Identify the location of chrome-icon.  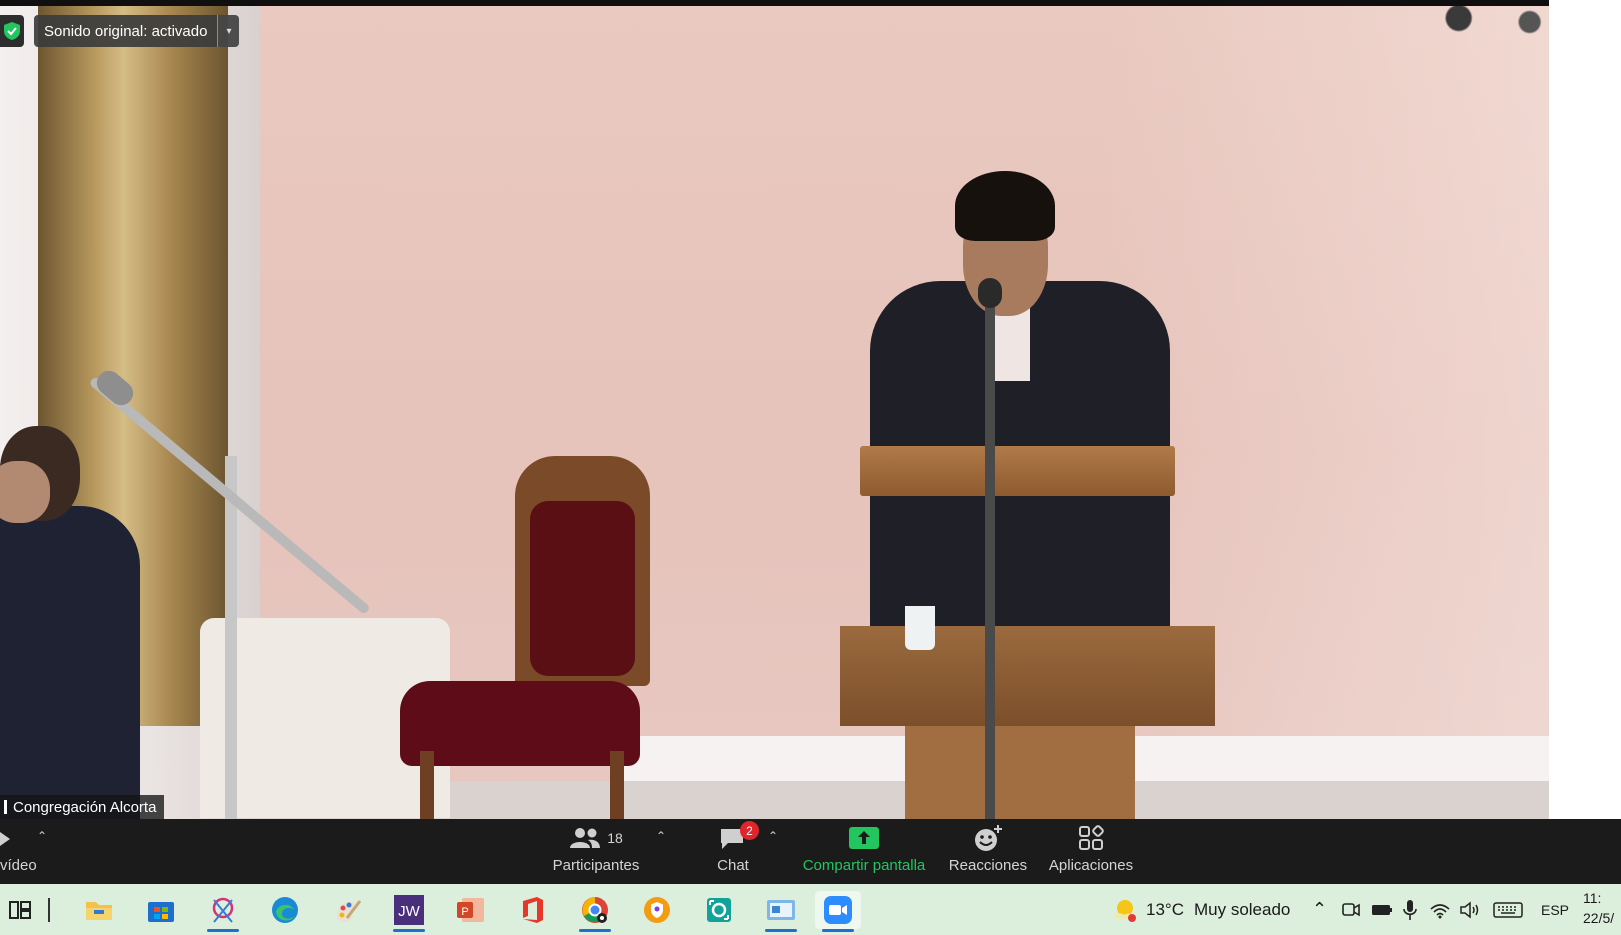
(595, 910).